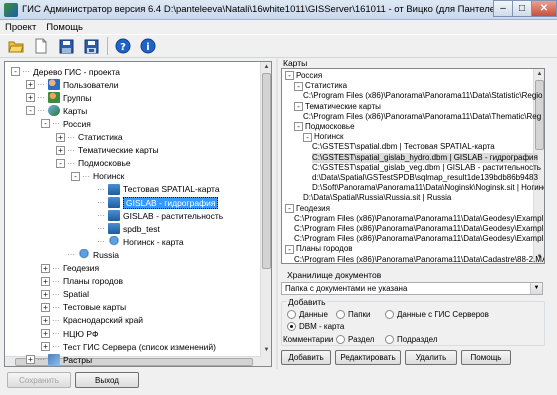 Image resolution: width=557 pixels, height=395 pixels. Describe the element at coordinates (59, 359) in the screenshot. I see `tree-node: + ··· Растры` at that location.